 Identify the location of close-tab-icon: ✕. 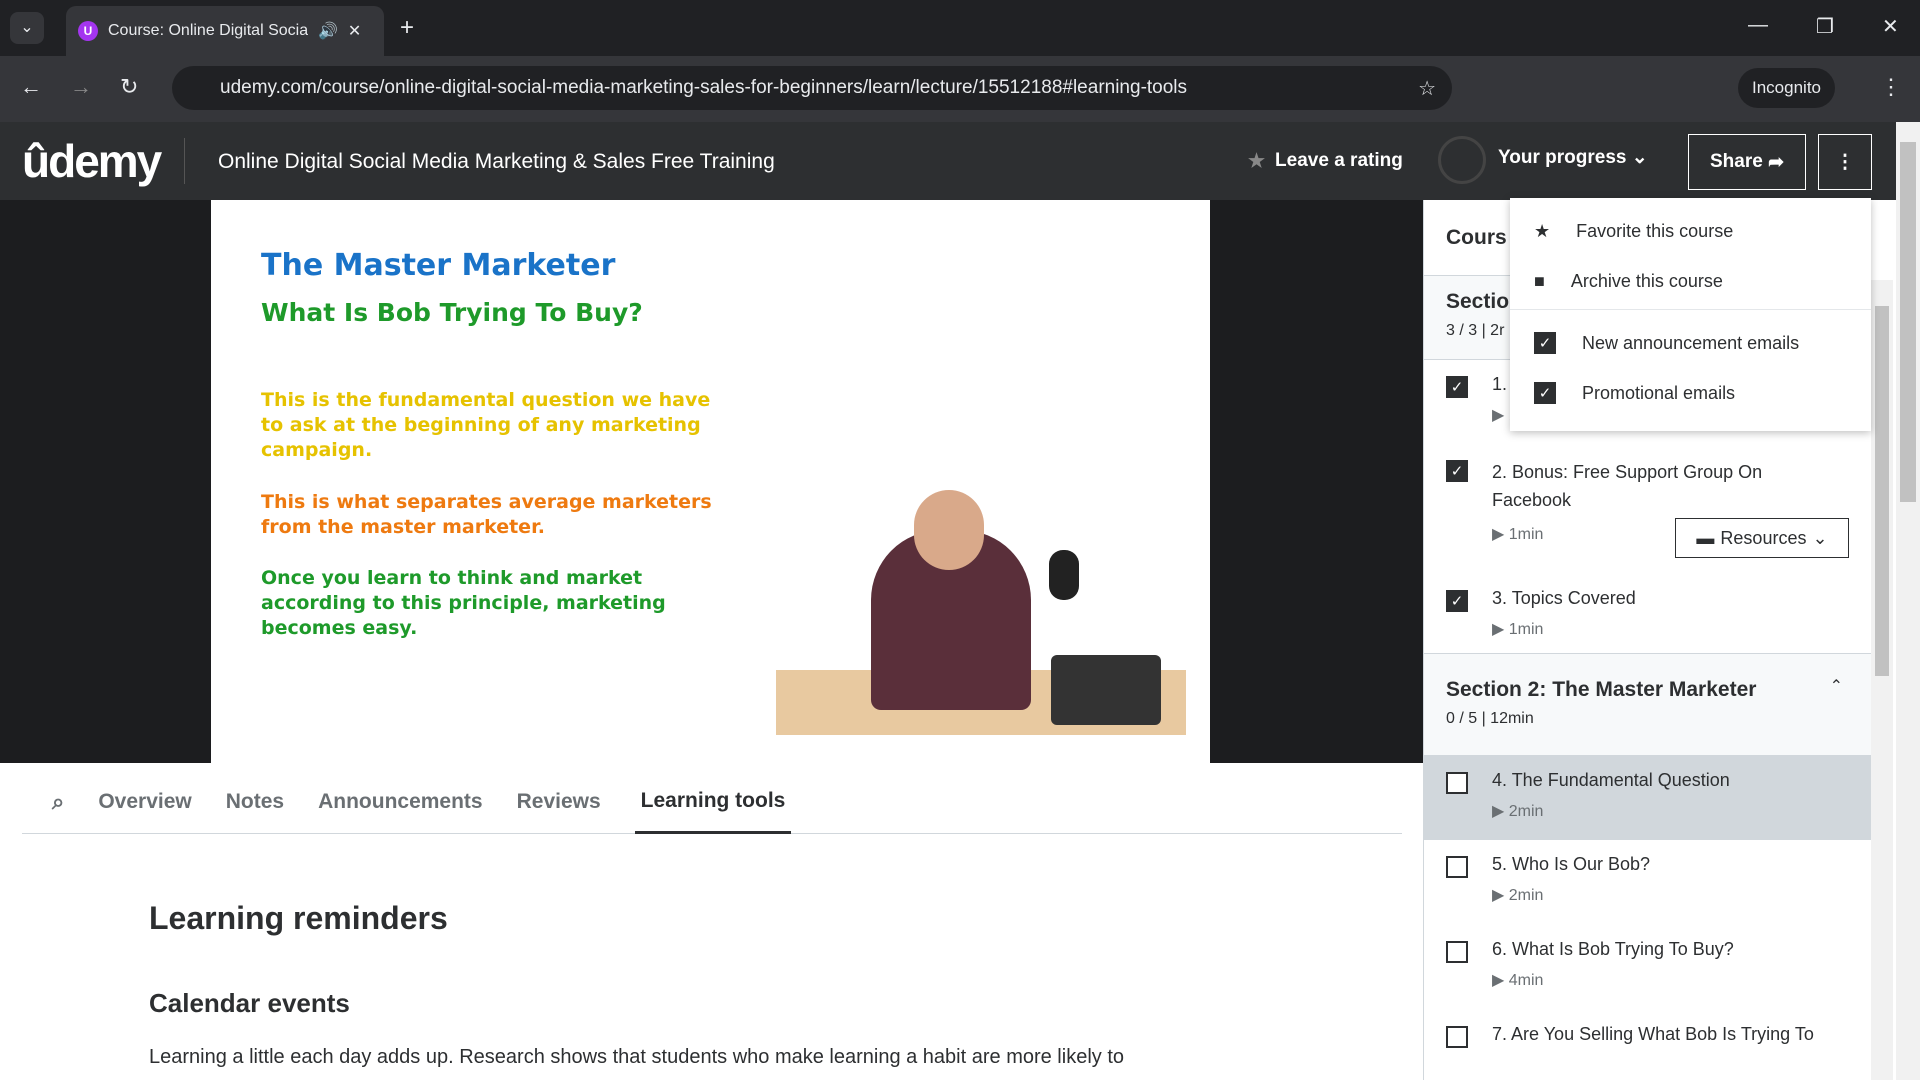
(354, 31).